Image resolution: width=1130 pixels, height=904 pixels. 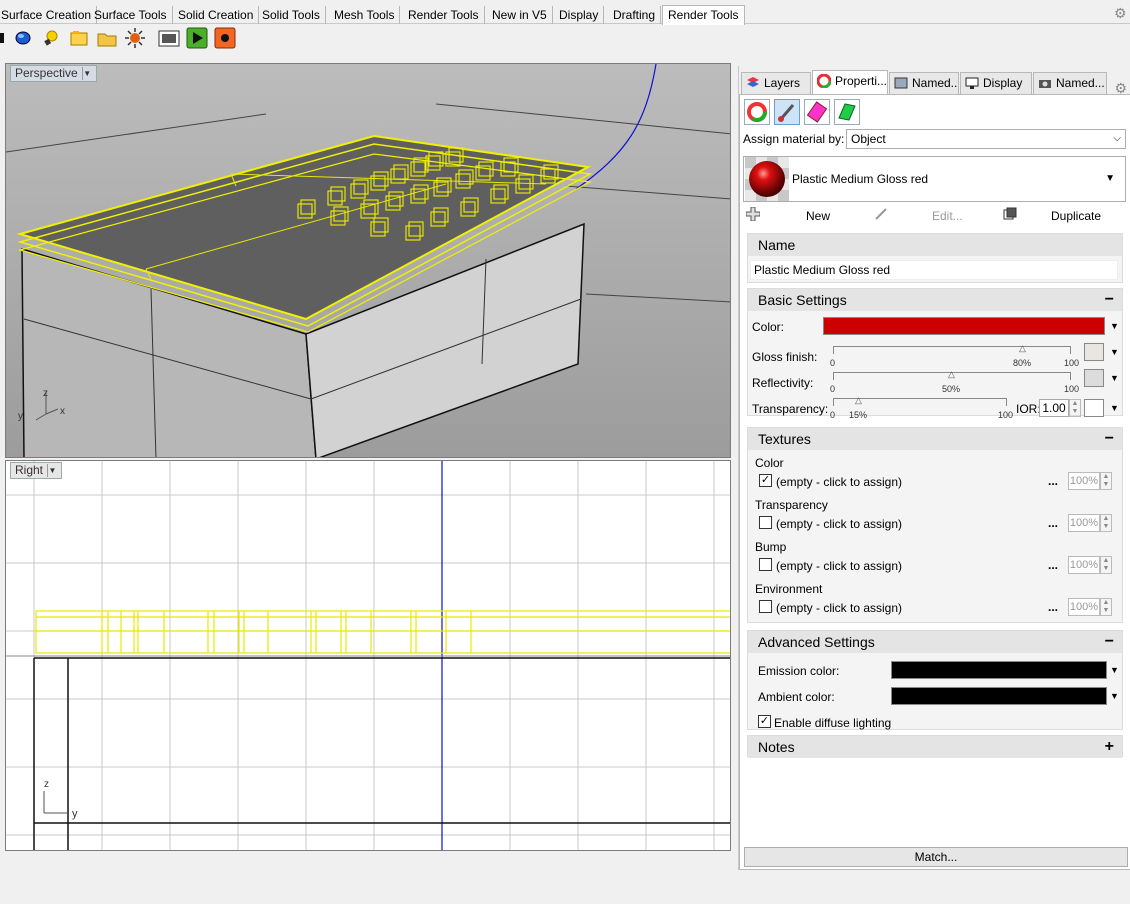 I want to click on ior-label: IOR:, so click(x=1028, y=409).